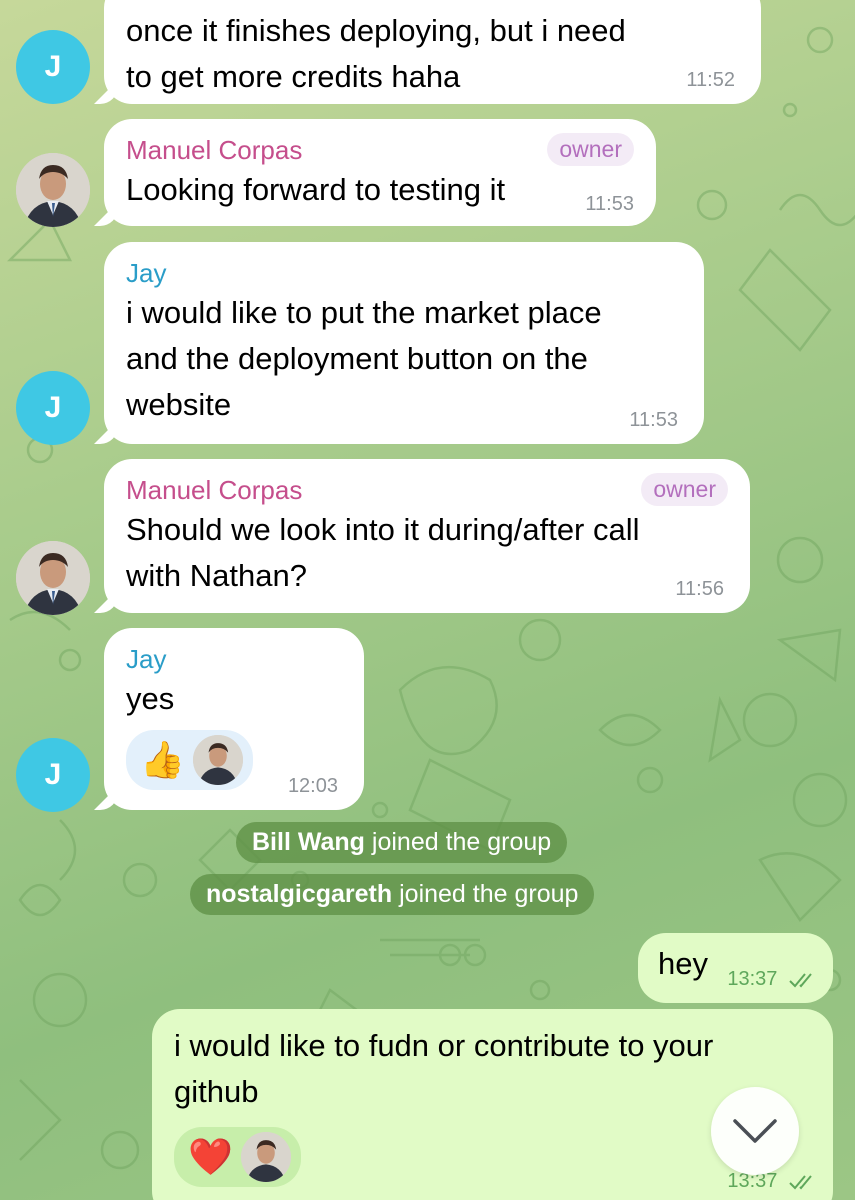 This screenshot has height=1200, width=855. I want to click on outgoing-message-bubble: hey 13:37, so click(735, 968).